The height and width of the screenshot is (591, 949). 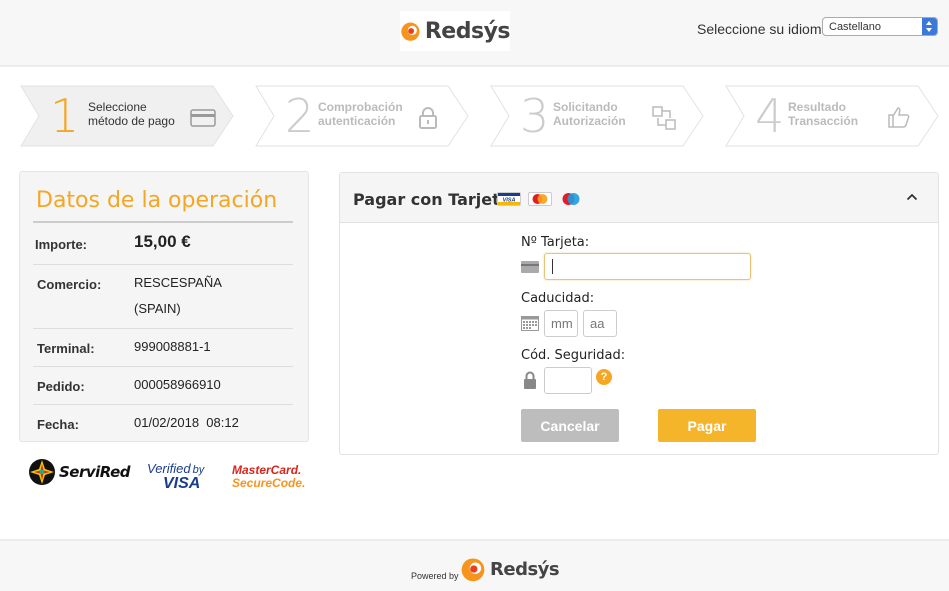 I want to click on step-1-line2: método de pago, so click(x=131, y=121).